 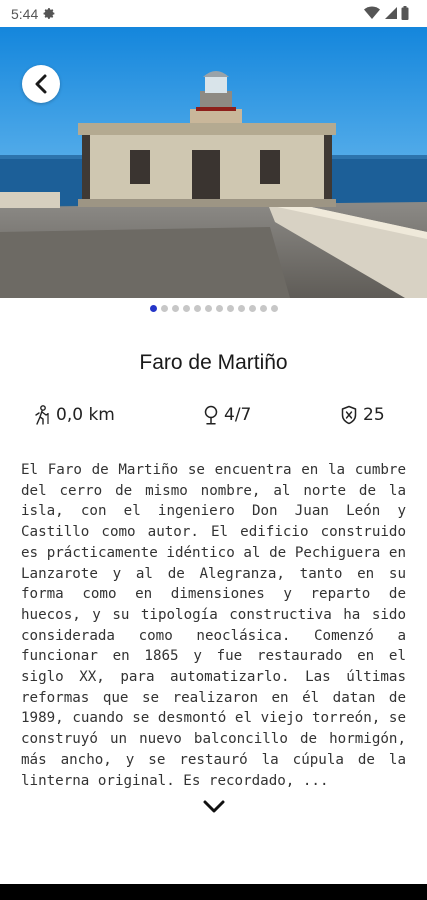 I want to click on battery-icon, so click(x=405, y=13).